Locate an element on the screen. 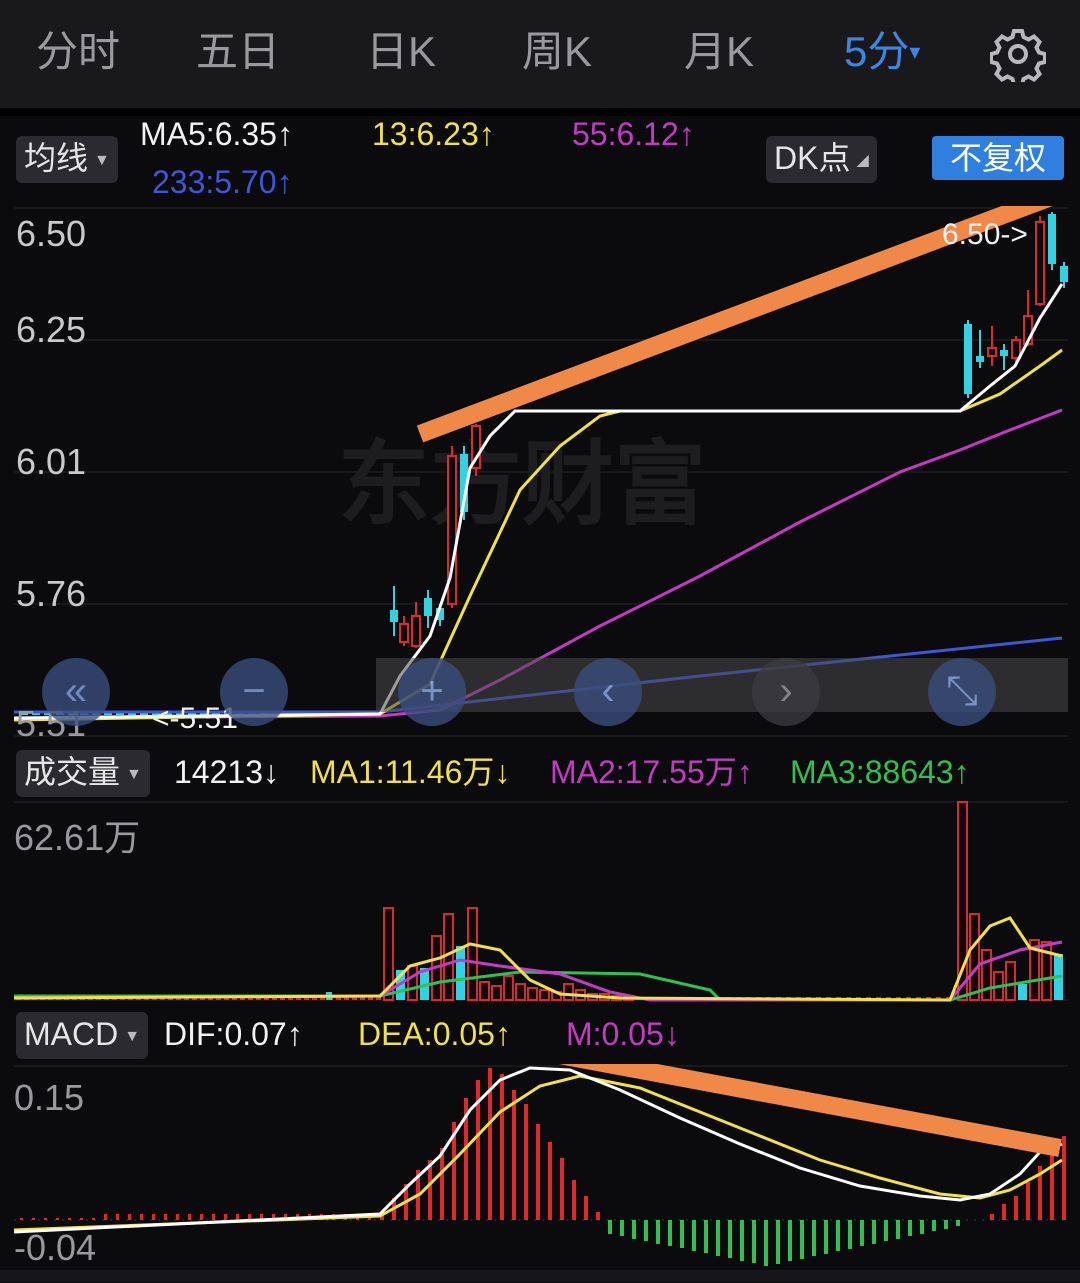 This screenshot has width=1080, height=1283. corner-triangle-icon: ◢ is located at coordinates (862, 160).